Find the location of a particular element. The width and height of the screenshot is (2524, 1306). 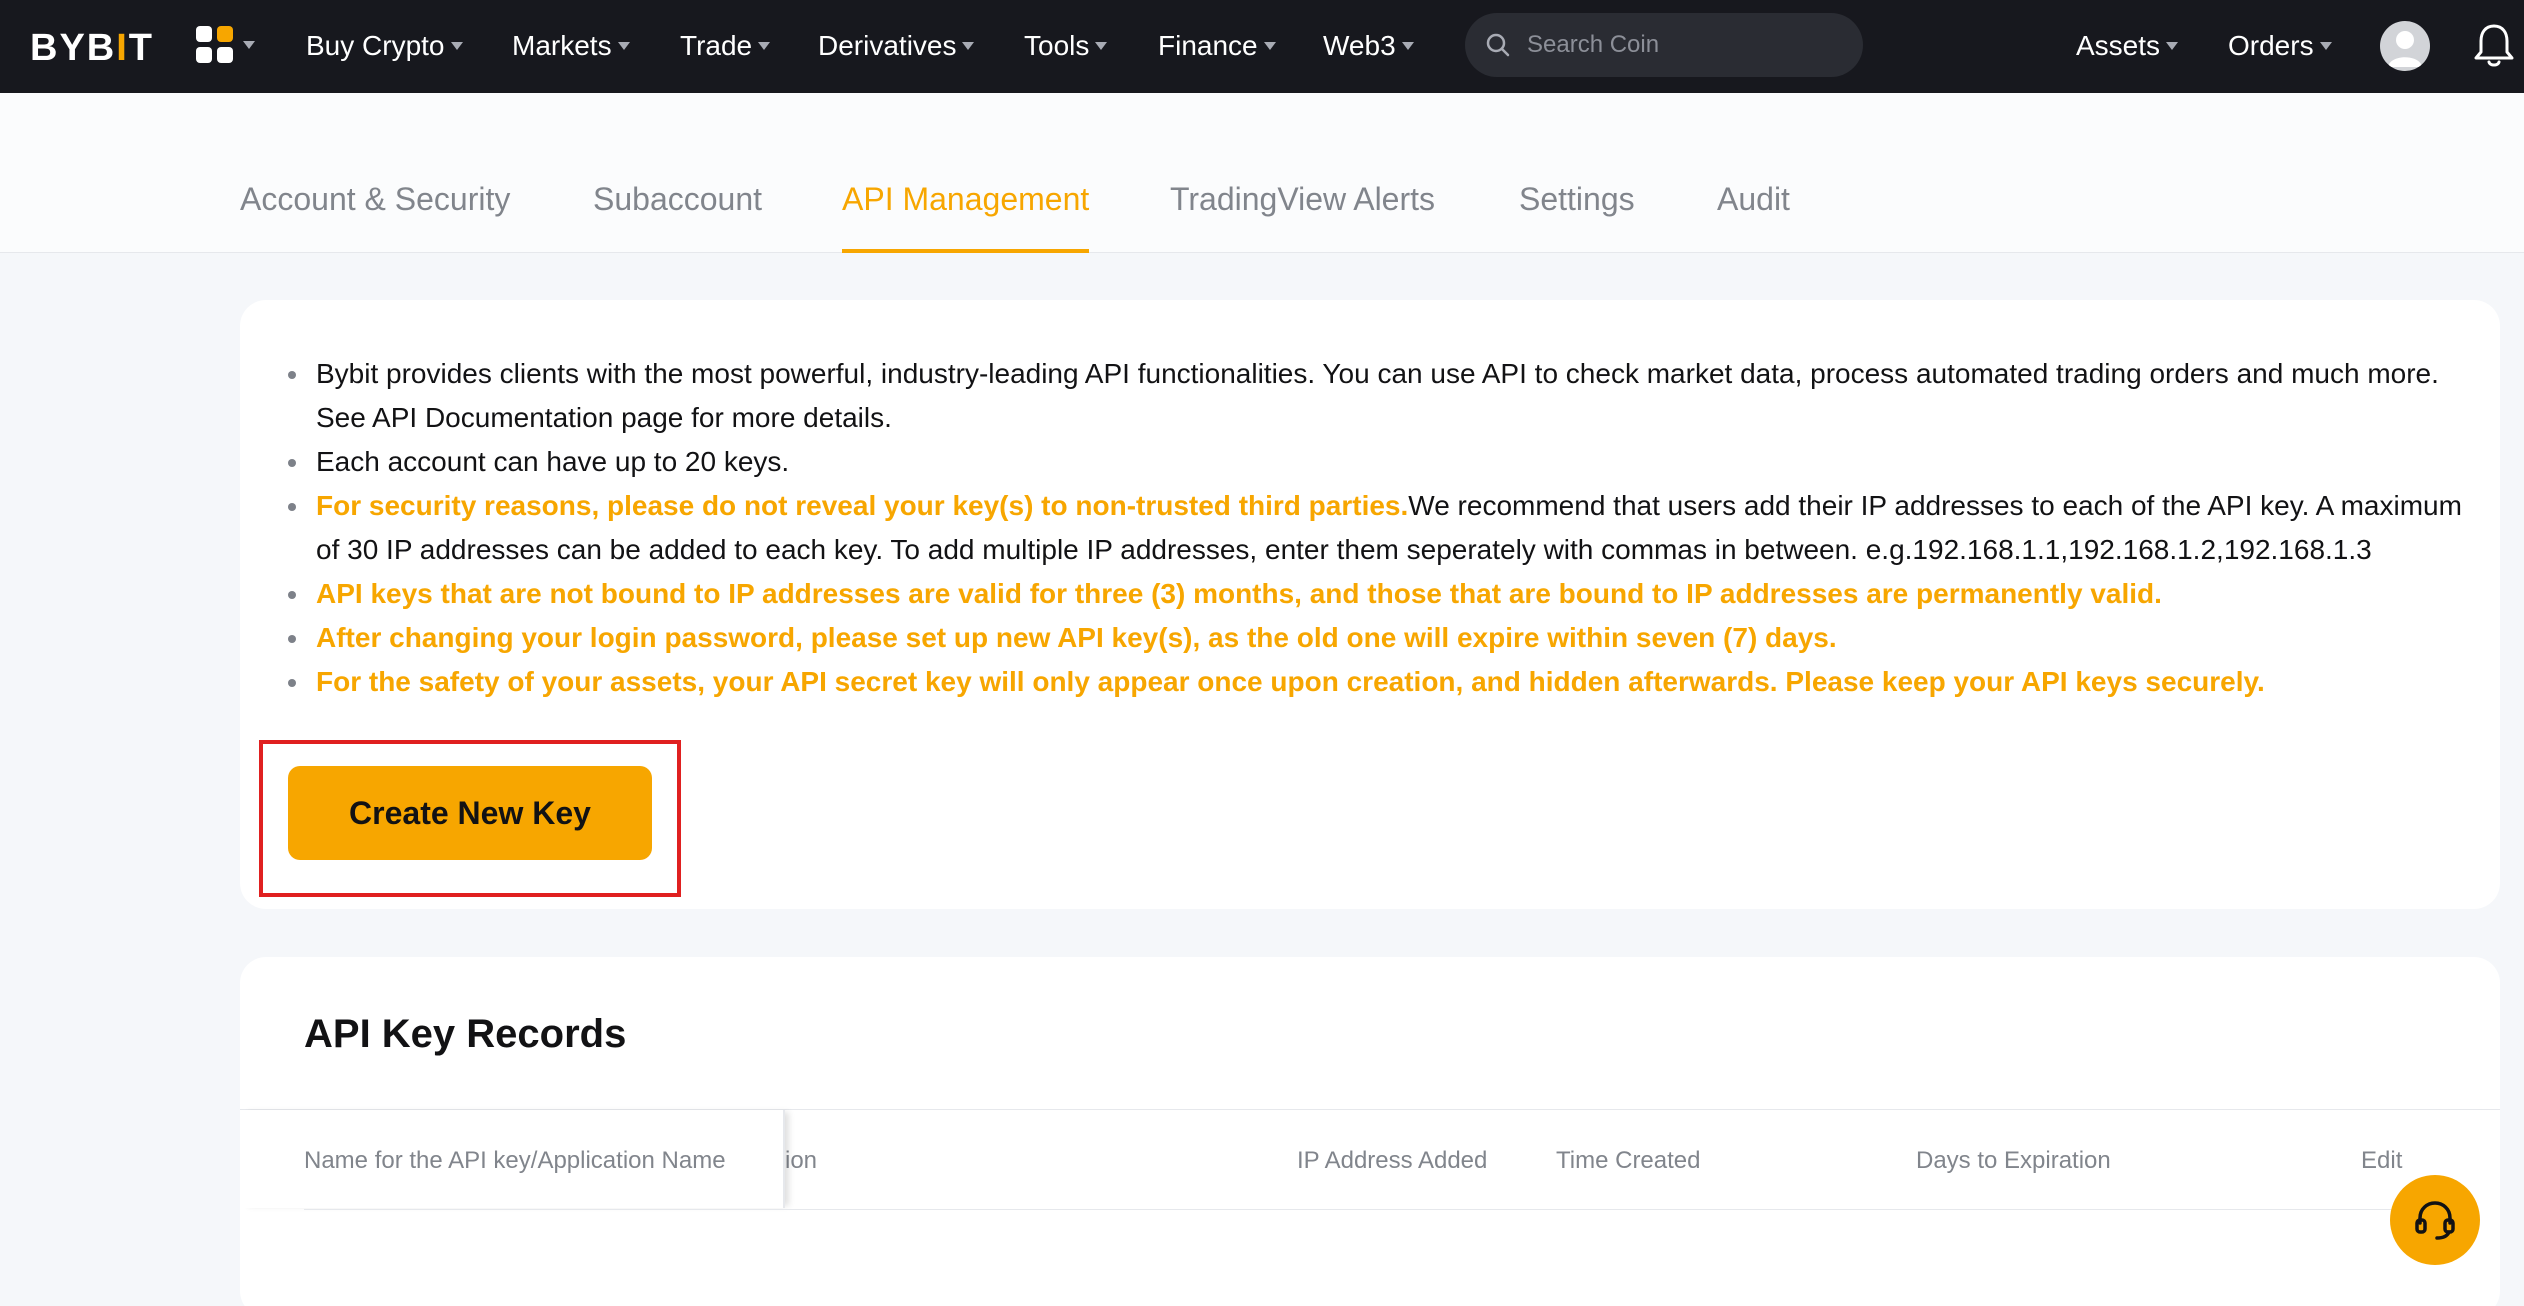

nav-finance: Finance is located at coordinates (1217, 46).